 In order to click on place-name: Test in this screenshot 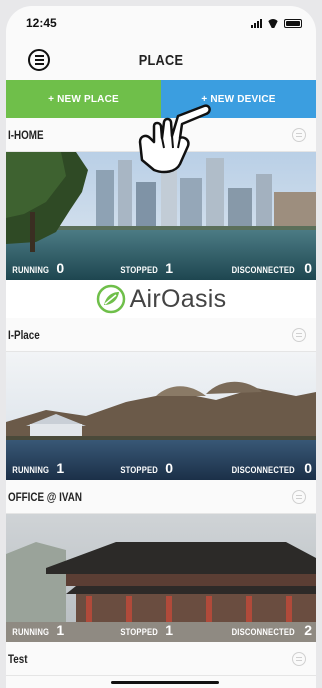, I will do `click(18, 658)`.